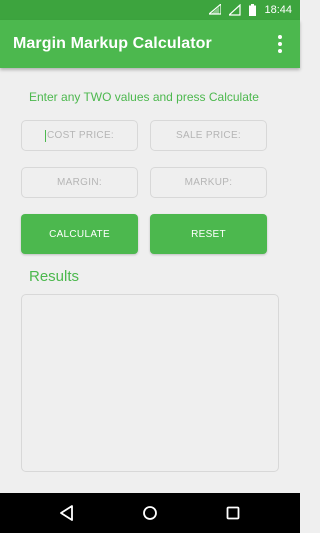 Image resolution: width=320 pixels, height=533 pixels. What do you see at coordinates (208, 234) in the screenshot?
I see `reset-button: RESET` at bounding box center [208, 234].